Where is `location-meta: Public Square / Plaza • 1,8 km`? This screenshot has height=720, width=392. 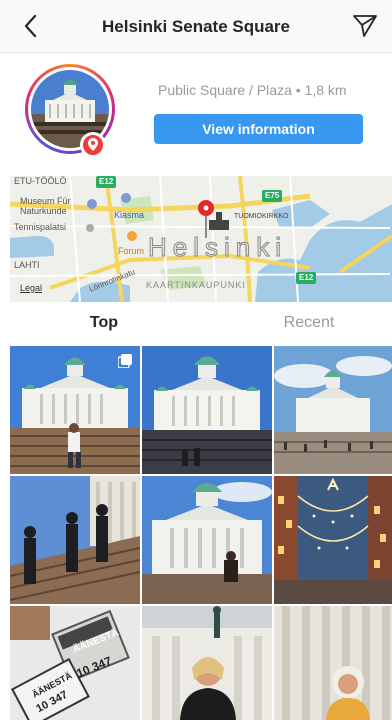 location-meta: Public Square / Plaza • 1,8 km is located at coordinates (252, 90).